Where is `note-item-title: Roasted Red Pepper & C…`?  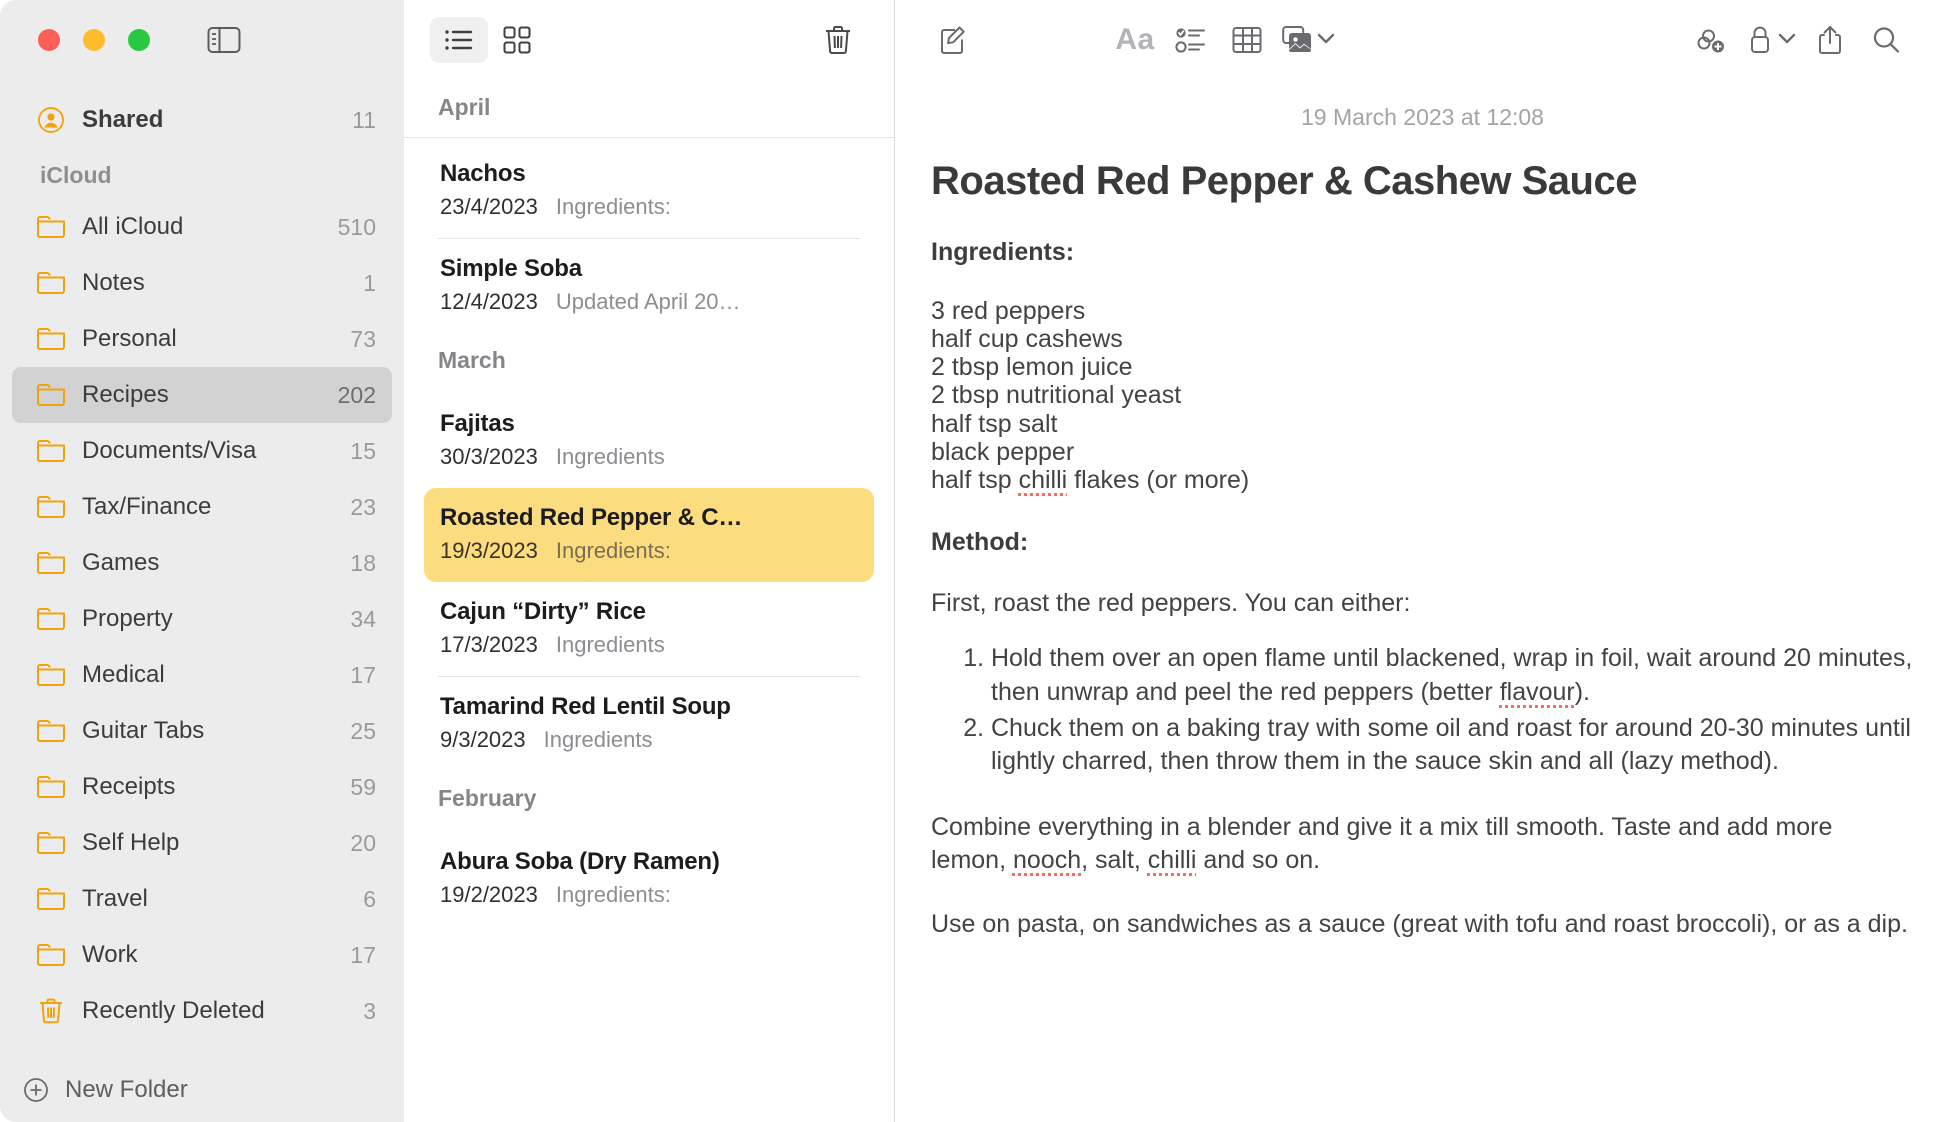 note-item-title: Roasted Red Pepper & C… is located at coordinates (591, 517).